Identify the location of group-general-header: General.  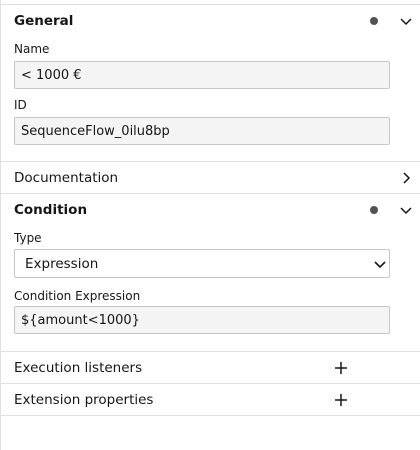
(210, 21).